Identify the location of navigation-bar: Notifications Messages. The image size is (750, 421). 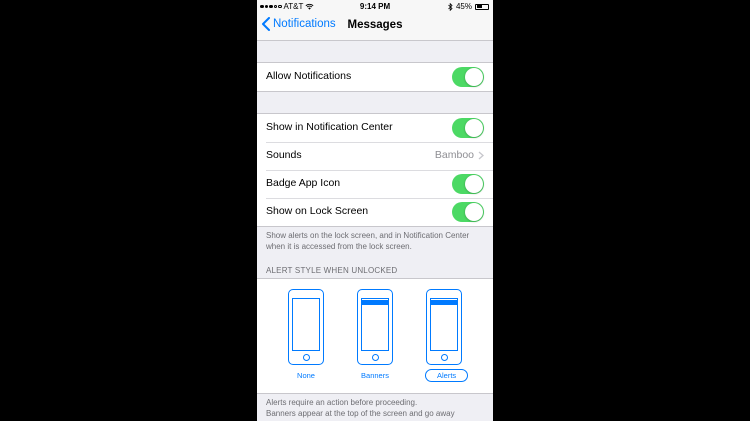
(375, 27).